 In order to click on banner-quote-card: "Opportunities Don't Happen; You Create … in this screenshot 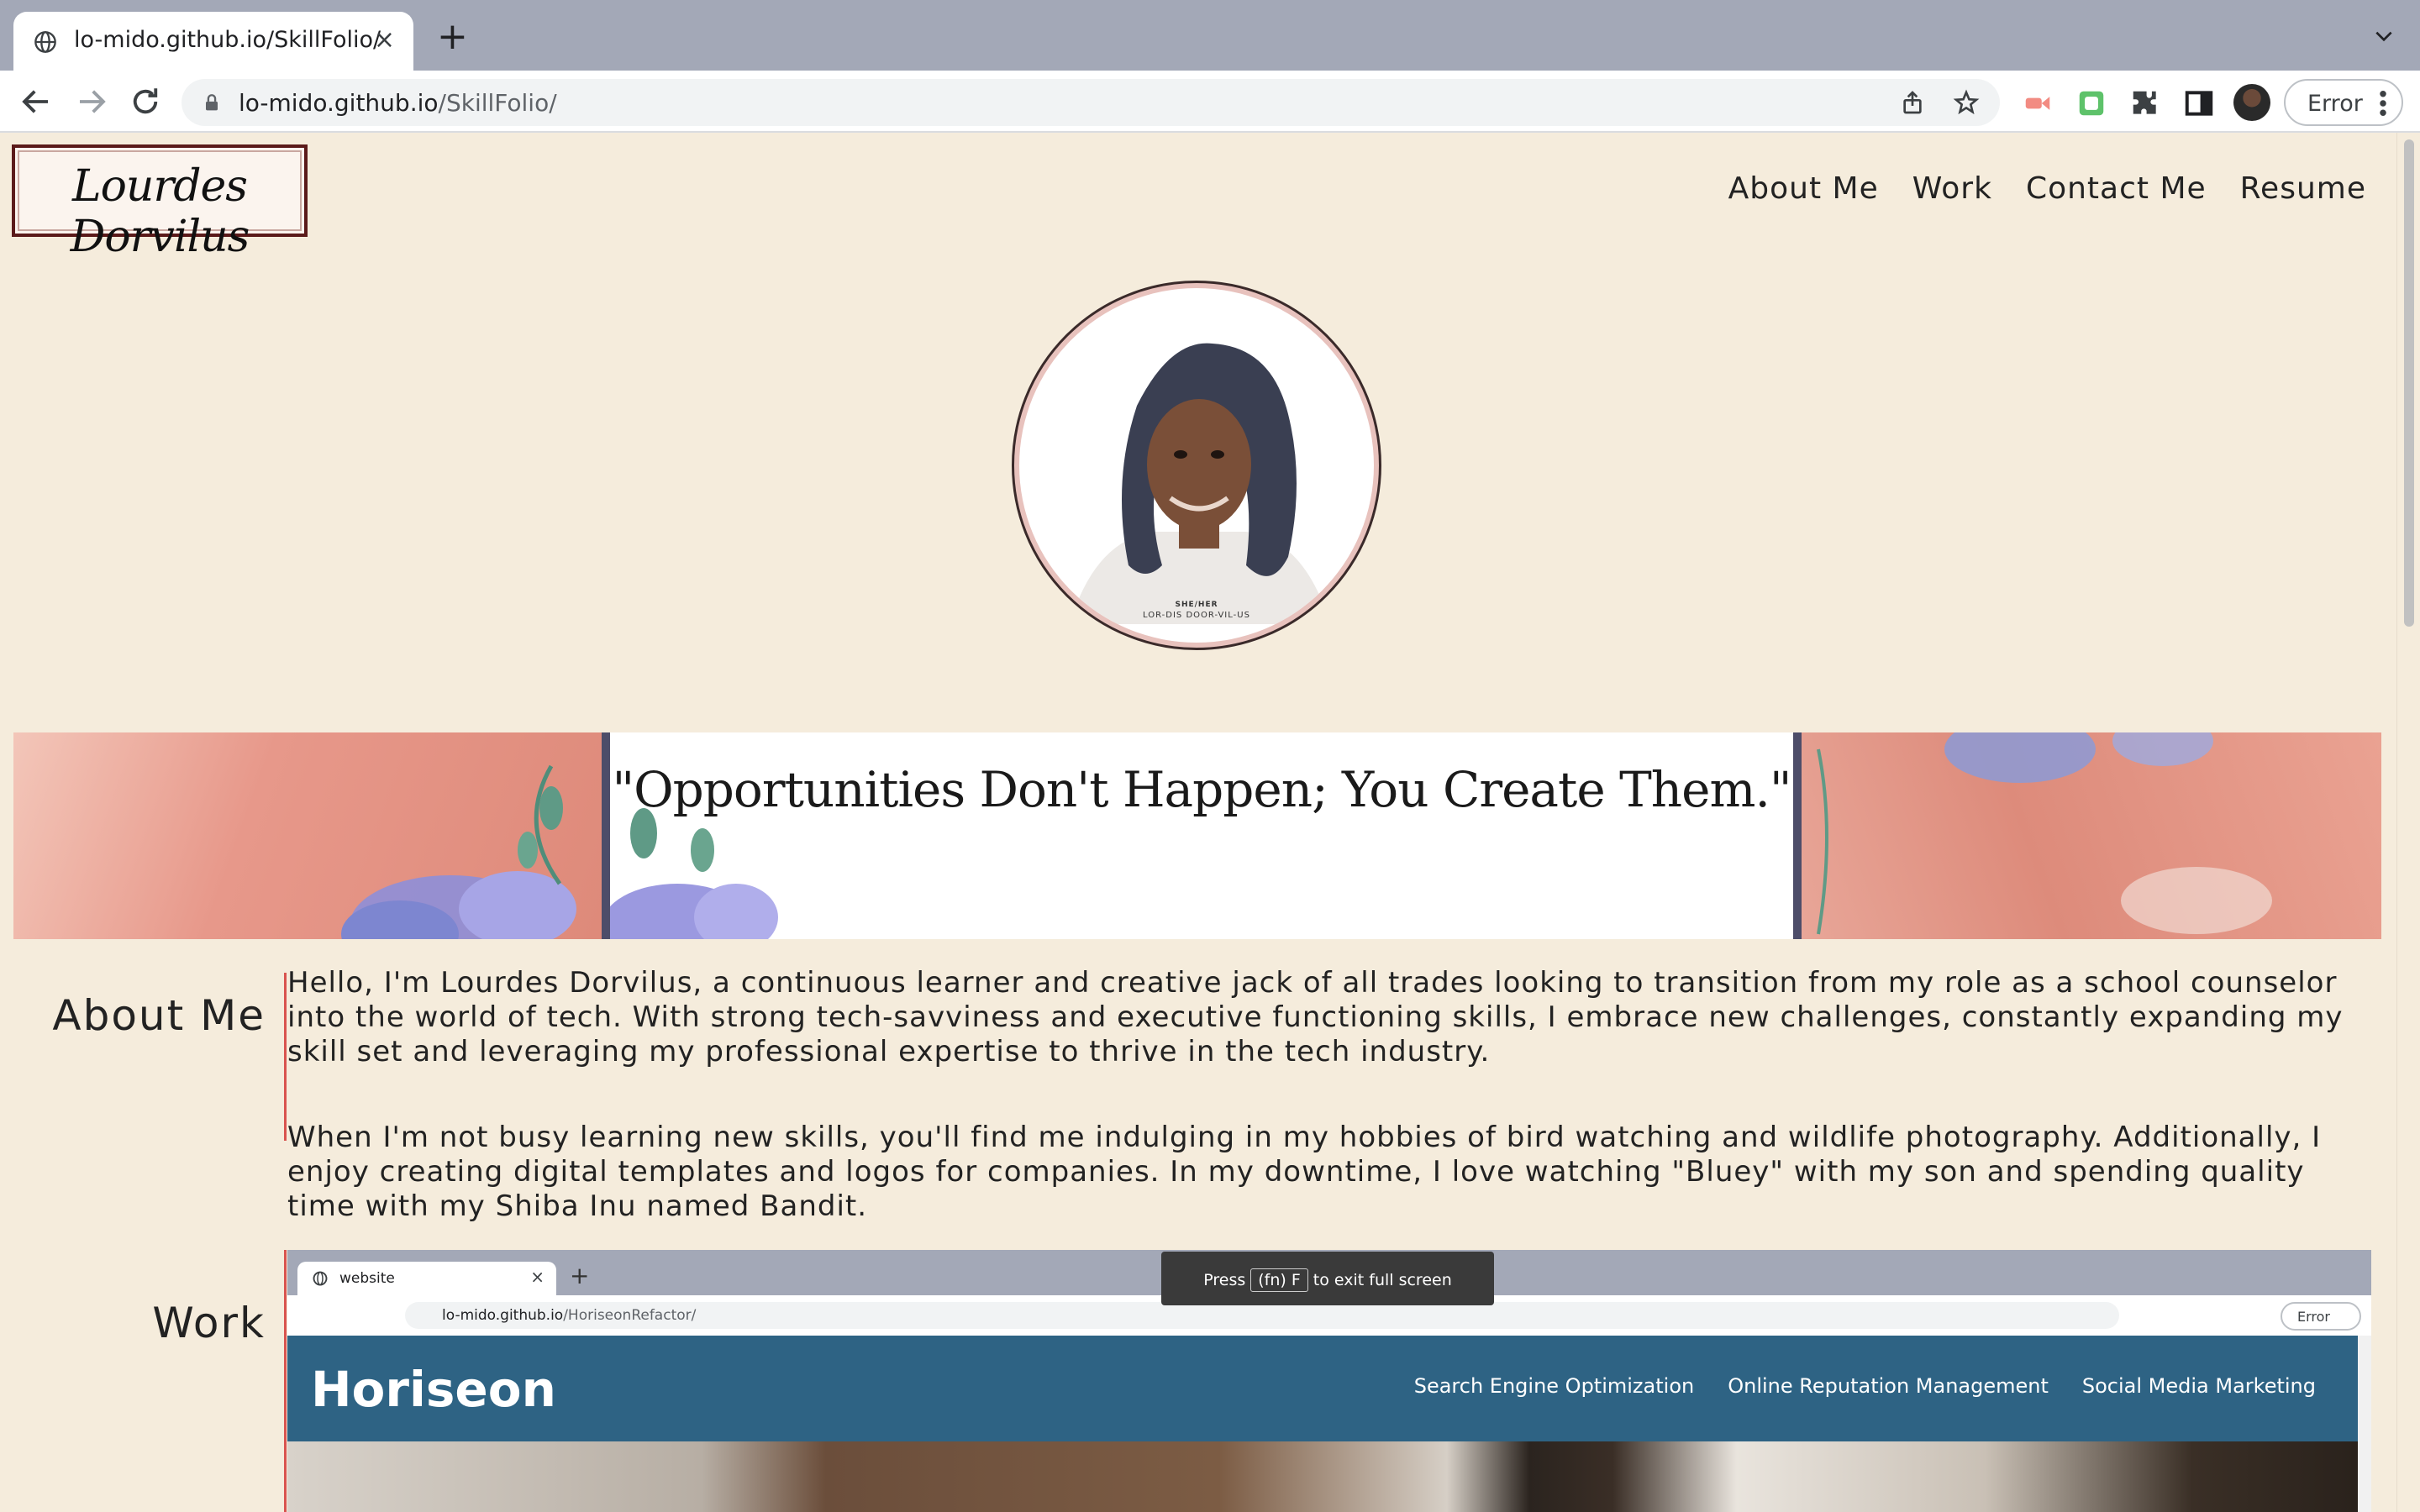, I will do `click(1202, 835)`.